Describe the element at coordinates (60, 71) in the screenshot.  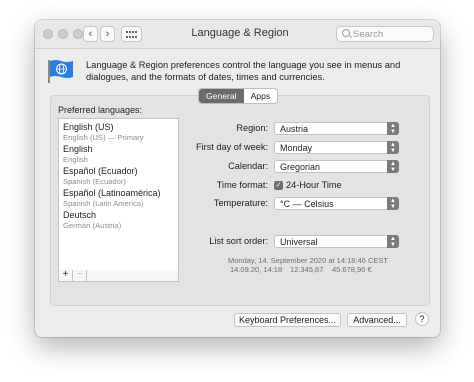
I see `flag-globe-icon` at that location.